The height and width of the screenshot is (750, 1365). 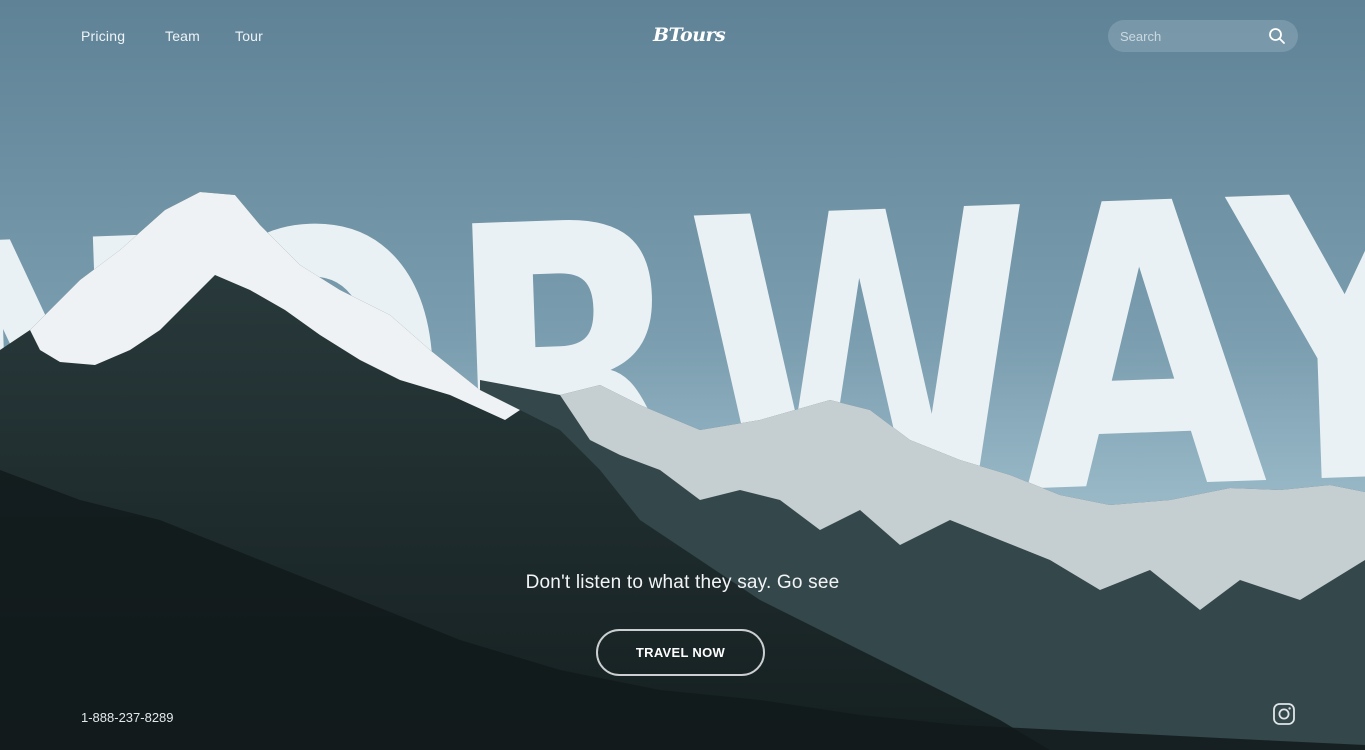 I want to click on search-icon, so click(x=1277, y=36).